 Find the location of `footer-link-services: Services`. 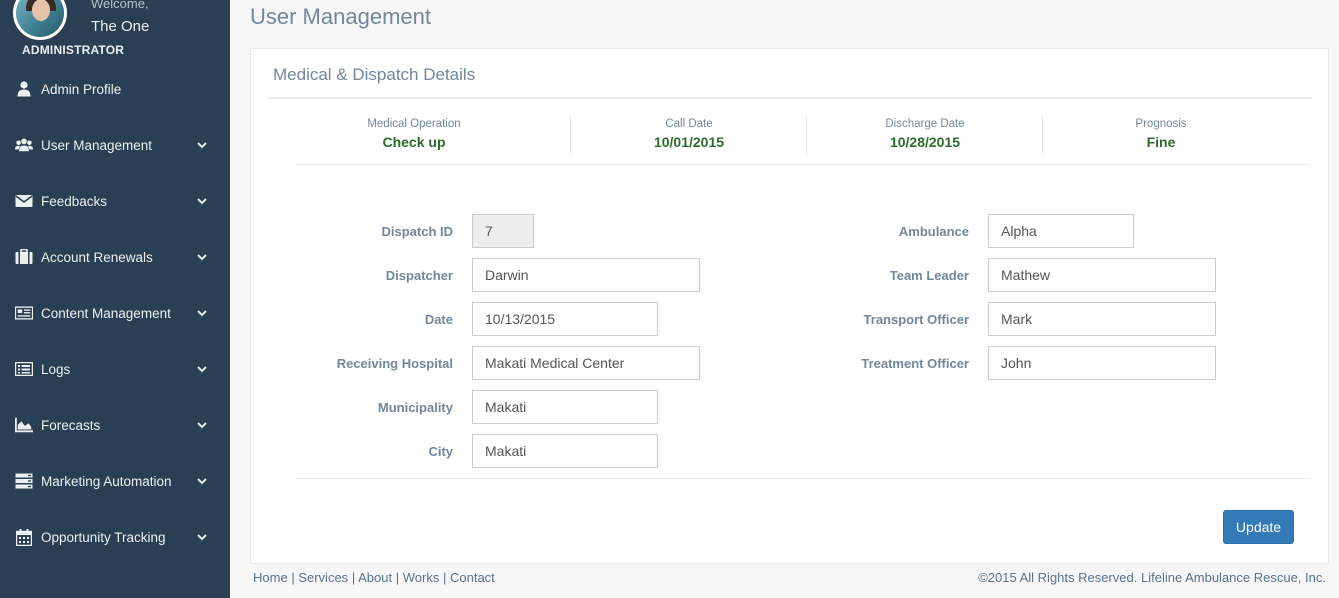

footer-link-services: Services is located at coordinates (323, 577).